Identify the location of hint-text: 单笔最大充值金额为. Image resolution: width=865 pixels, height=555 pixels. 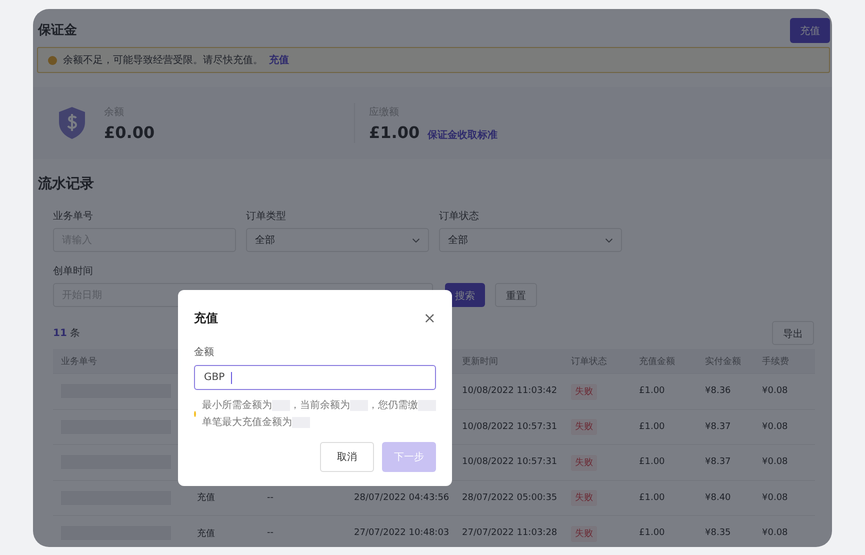
(247, 422).